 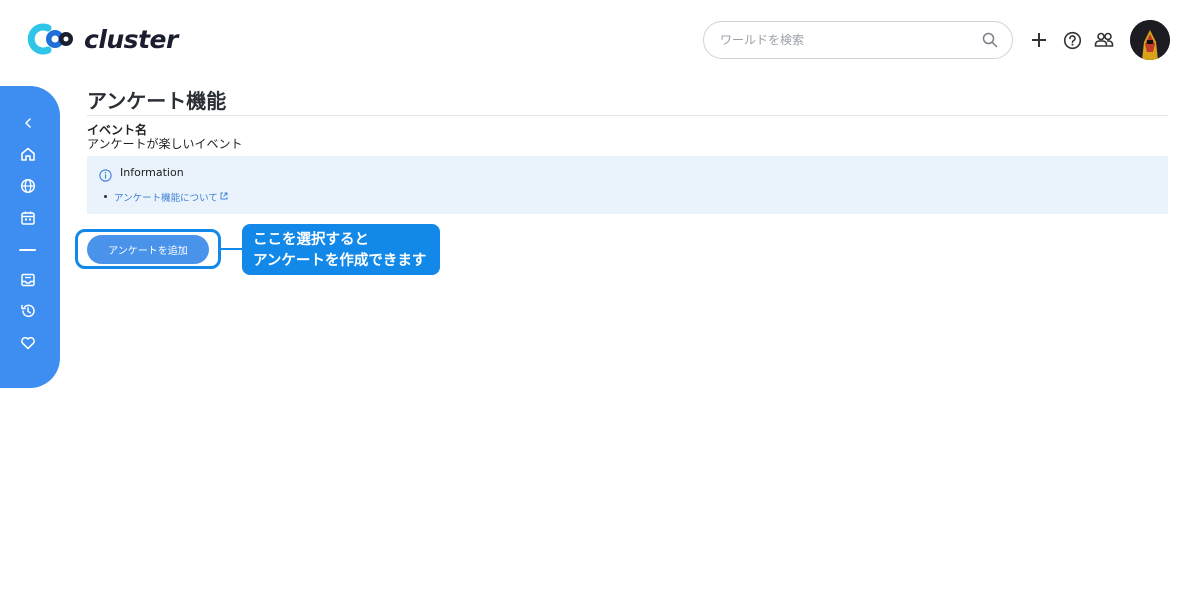 I want to click on calendar-icon, so click(x=28, y=220).